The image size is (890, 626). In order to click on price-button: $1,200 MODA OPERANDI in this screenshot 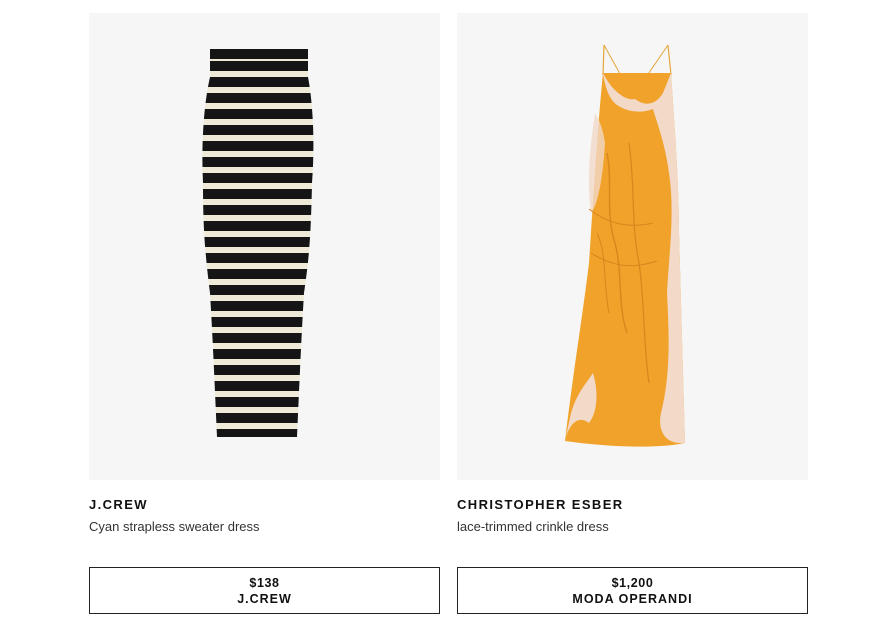, I will do `click(632, 590)`.